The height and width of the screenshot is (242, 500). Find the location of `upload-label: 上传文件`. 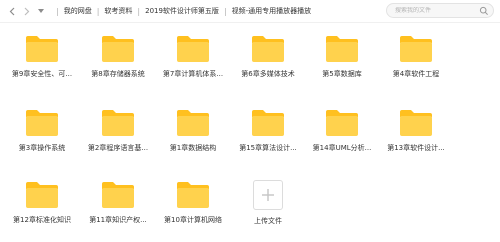

upload-label: 上传文件 is located at coordinates (268, 221).